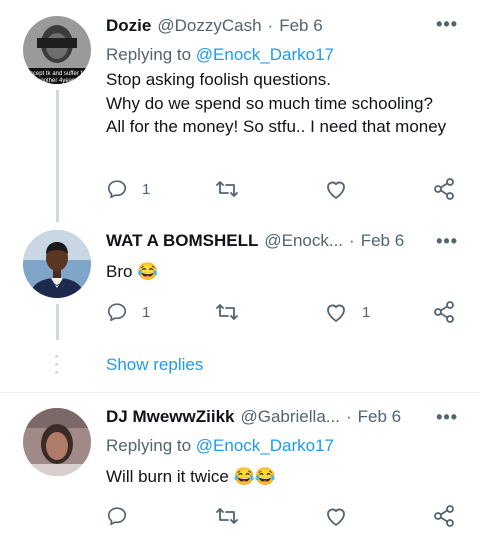 The image size is (480, 540). Describe the element at coordinates (269, 103) in the screenshot. I see `tweet-text-line: Why do we spend so much time schooling?` at that location.